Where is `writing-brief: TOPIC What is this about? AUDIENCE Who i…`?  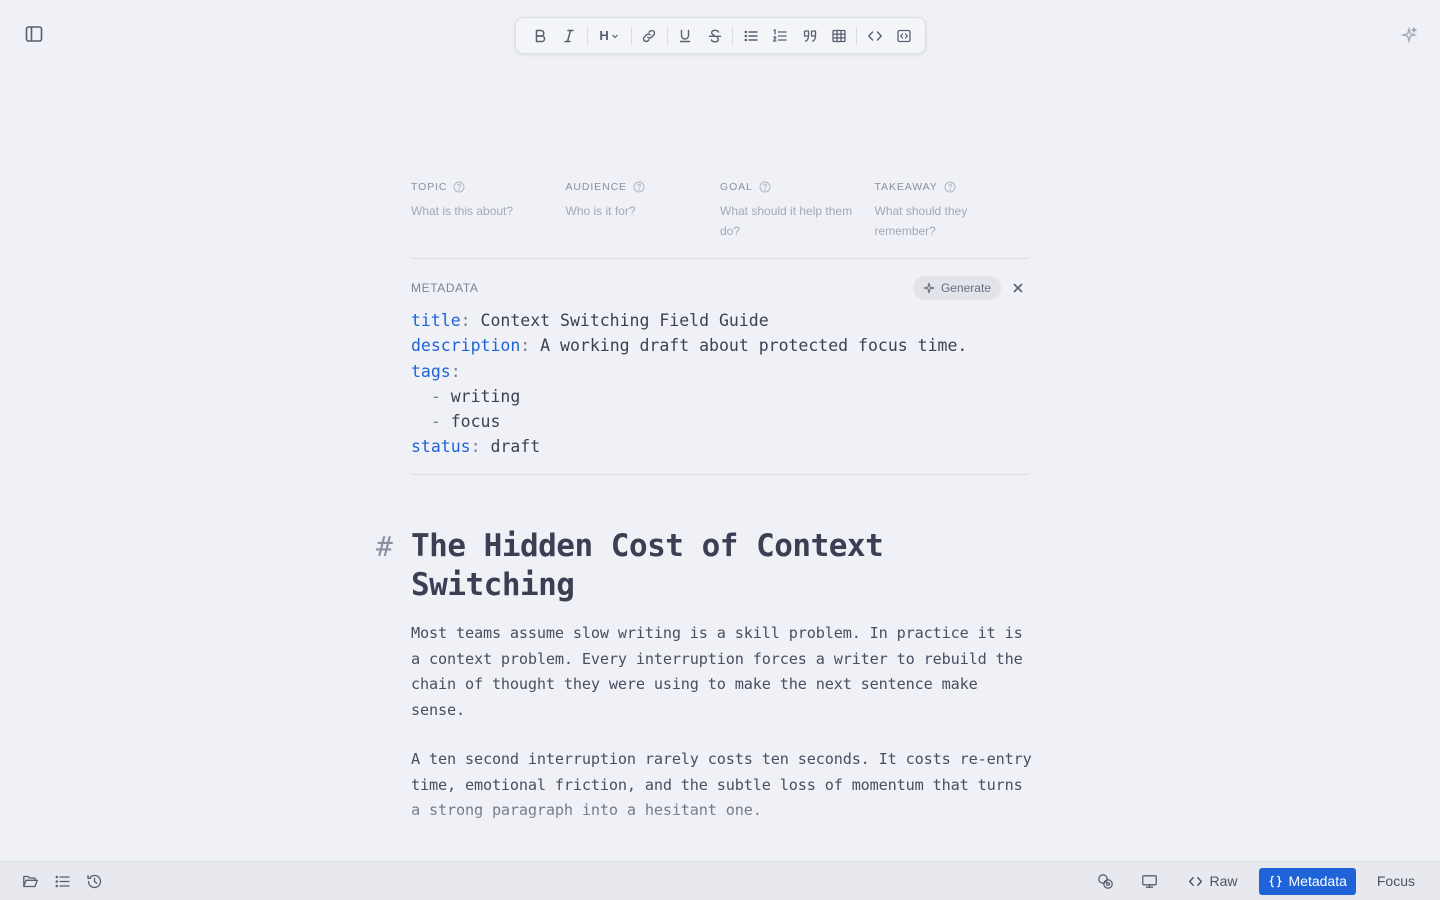 writing-brief: TOPIC What is this about? AUDIENCE Who i… is located at coordinates (720, 219).